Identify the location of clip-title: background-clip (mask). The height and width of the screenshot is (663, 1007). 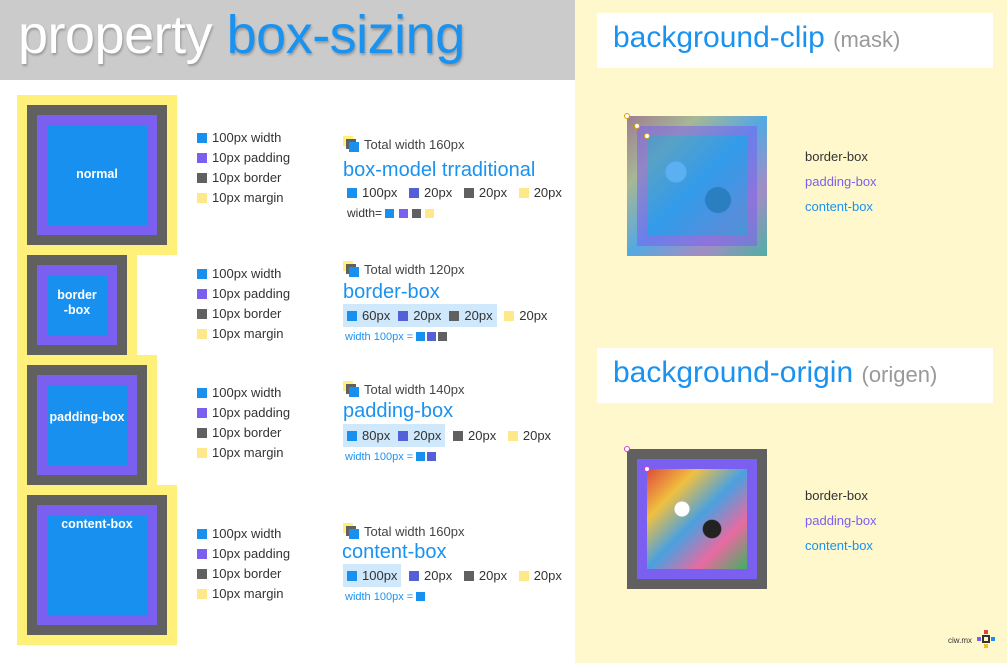
(756, 38).